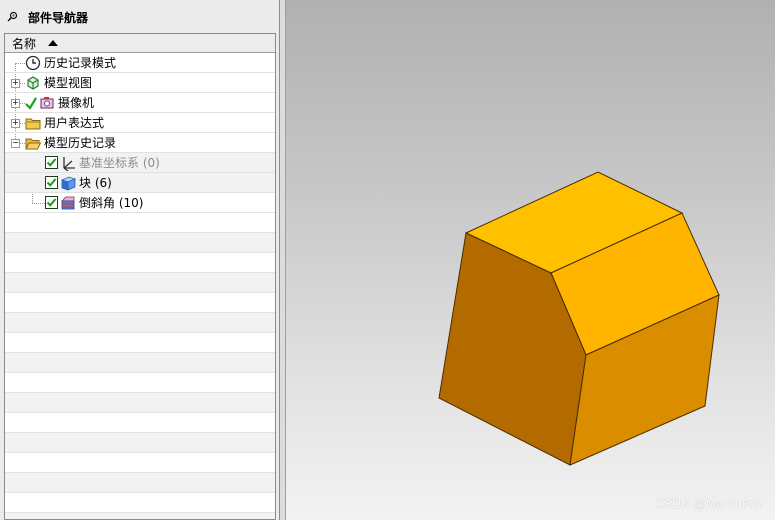 This screenshot has width=775, height=520. What do you see at coordinates (53, 43) in the screenshot?
I see `sort-ascending-icon` at bounding box center [53, 43].